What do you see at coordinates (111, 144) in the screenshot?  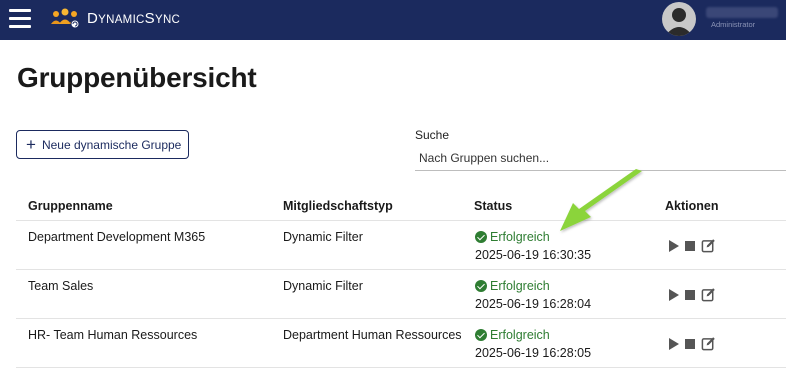 I see `new-dynamic-group-label: Neue dynamische Gruppe` at bounding box center [111, 144].